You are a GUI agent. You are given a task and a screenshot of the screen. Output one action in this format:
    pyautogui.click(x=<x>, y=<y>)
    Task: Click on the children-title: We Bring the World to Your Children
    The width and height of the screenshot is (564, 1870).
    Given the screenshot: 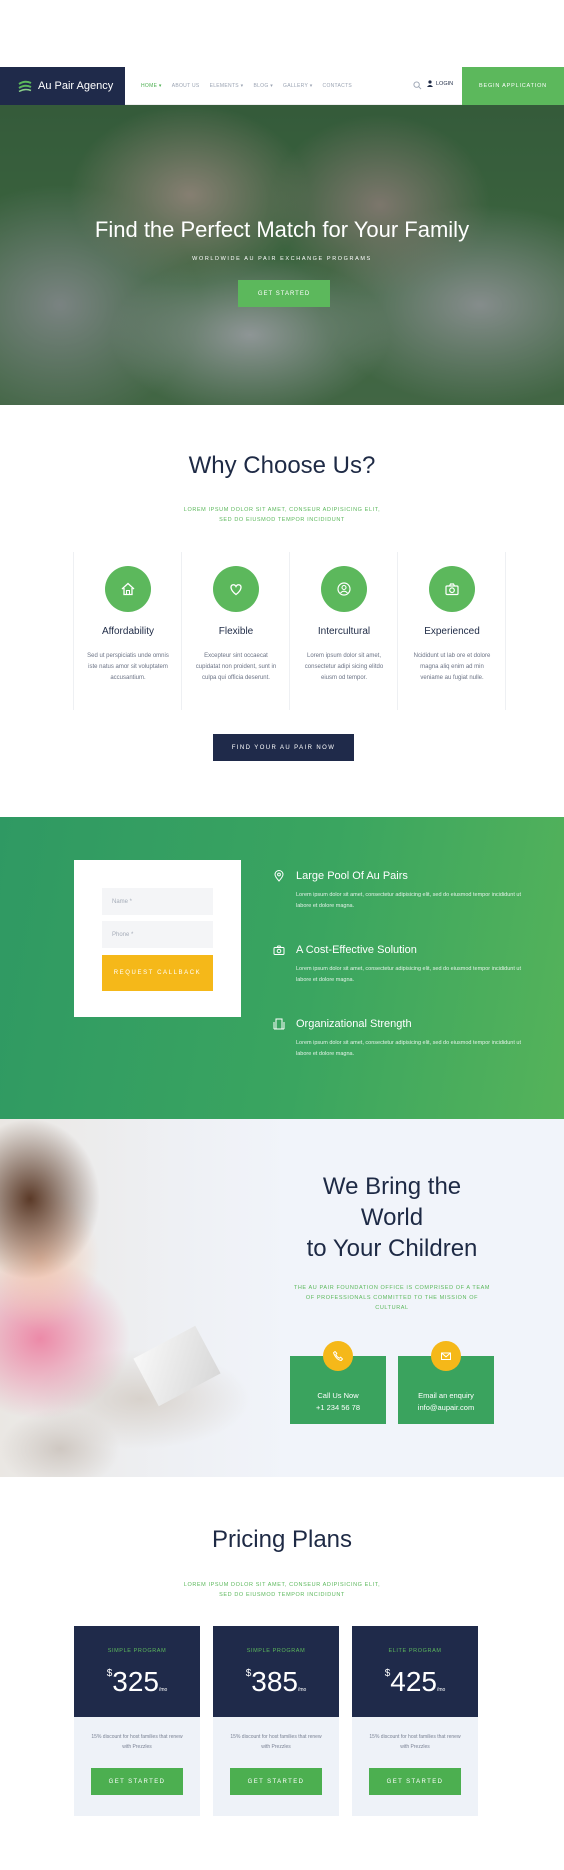 What is the action you would take?
    pyautogui.click(x=392, y=1217)
    